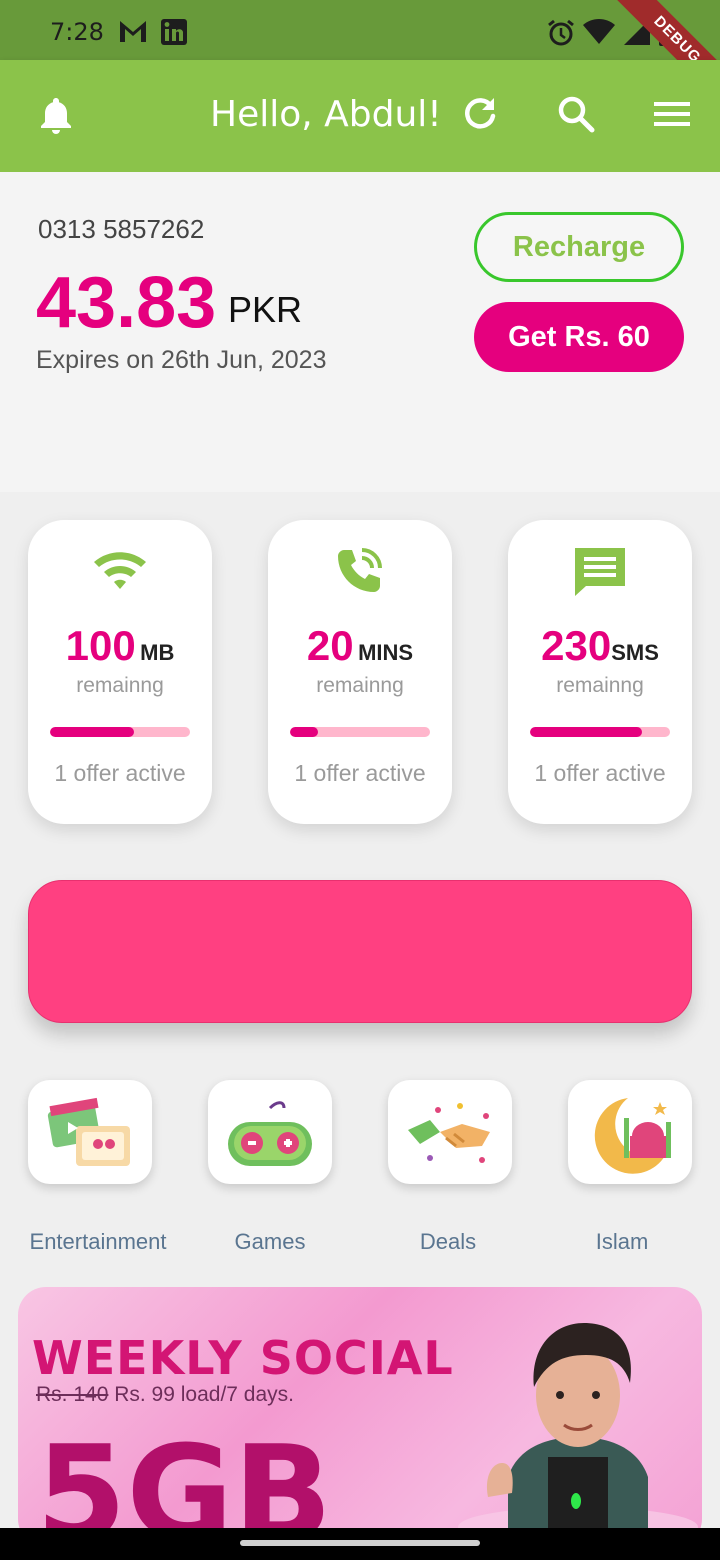  Describe the element at coordinates (622, 1242) in the screenshot. I see `category-label-islam: Islam` at that location.